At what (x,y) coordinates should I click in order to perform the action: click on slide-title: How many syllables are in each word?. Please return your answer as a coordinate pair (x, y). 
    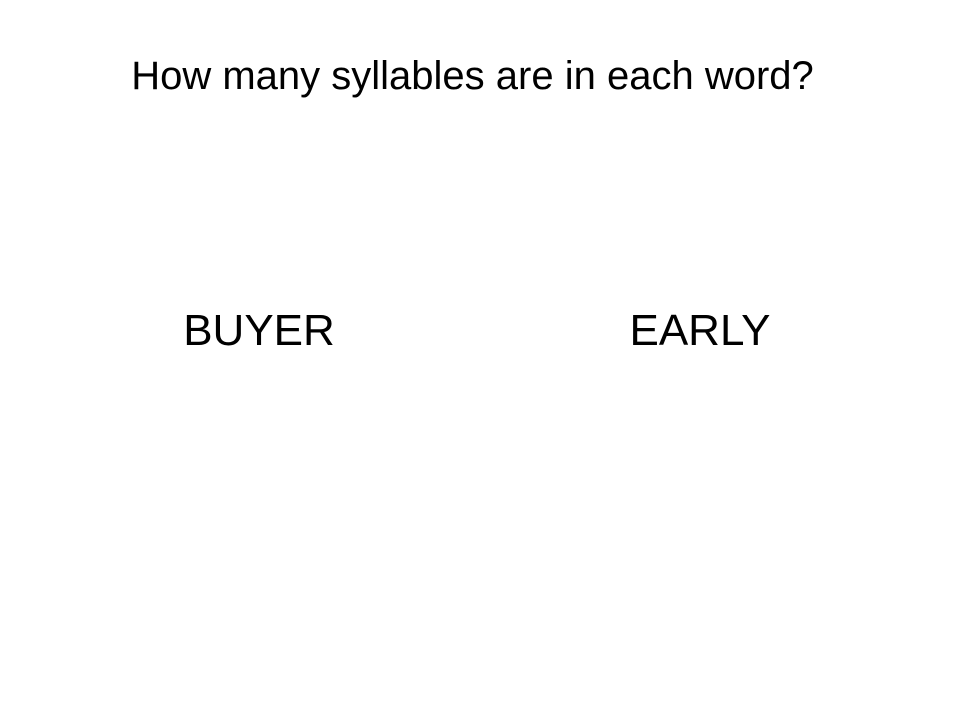
    Looking at the image, I should click on (472, 76).